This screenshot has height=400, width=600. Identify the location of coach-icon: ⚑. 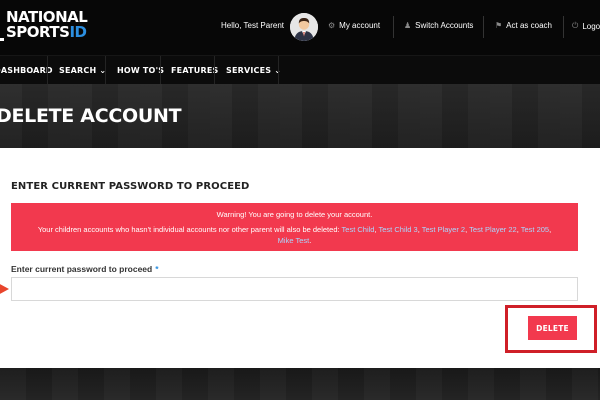
(499, 25).